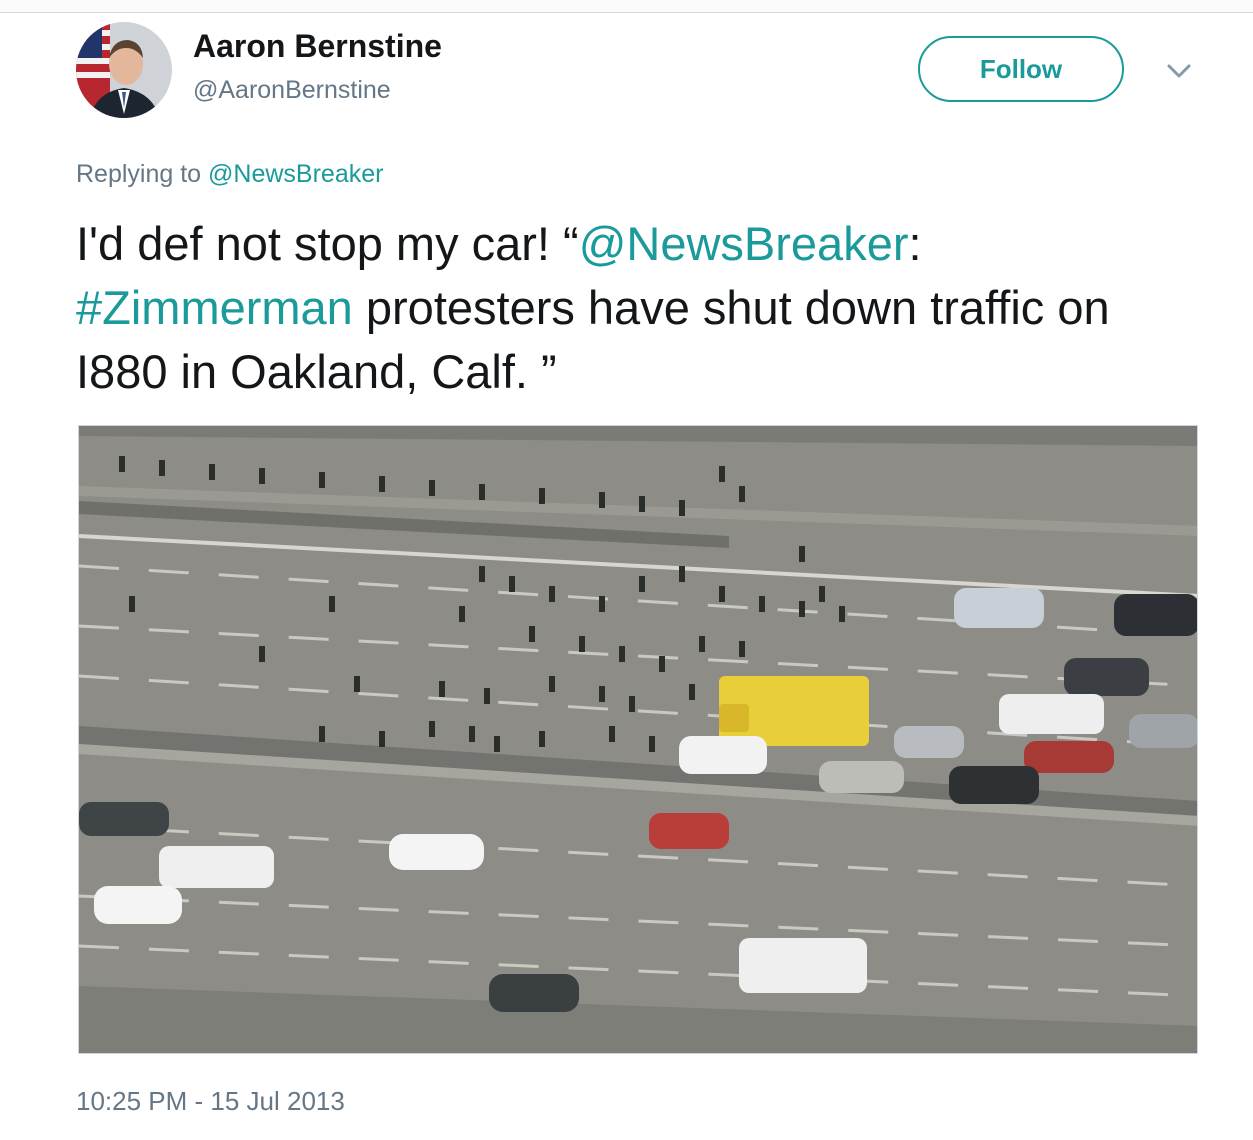 This screenshot has width=1253, height=1140. I want to click on mention-link: @NewsBreaker, so click(744, 243).